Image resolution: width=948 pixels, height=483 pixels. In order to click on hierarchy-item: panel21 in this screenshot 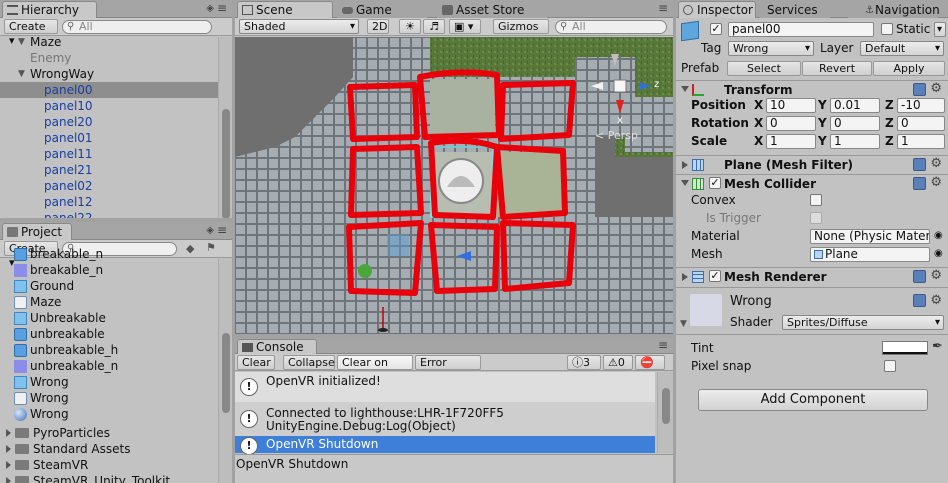, I will do `click(109, 170)`.